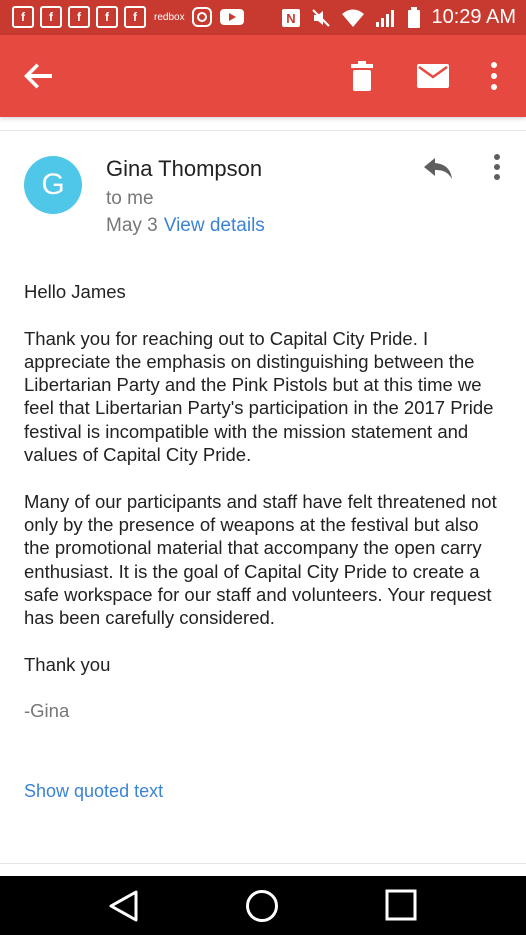 The width and height of the screenshot is (526, 935). I want to click on nfc-icon: N, so click(291, 17).